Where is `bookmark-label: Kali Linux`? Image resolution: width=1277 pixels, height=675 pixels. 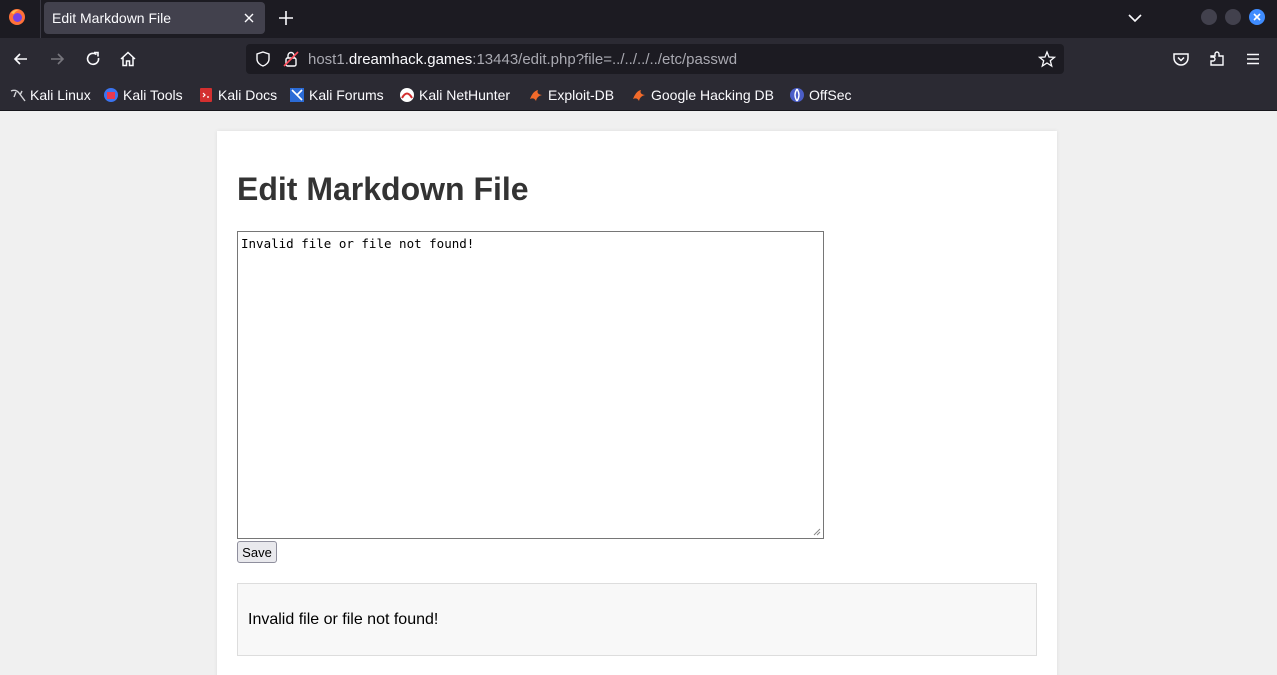 bookmark-label: Kali Linux is located at coordinates (60, 95).